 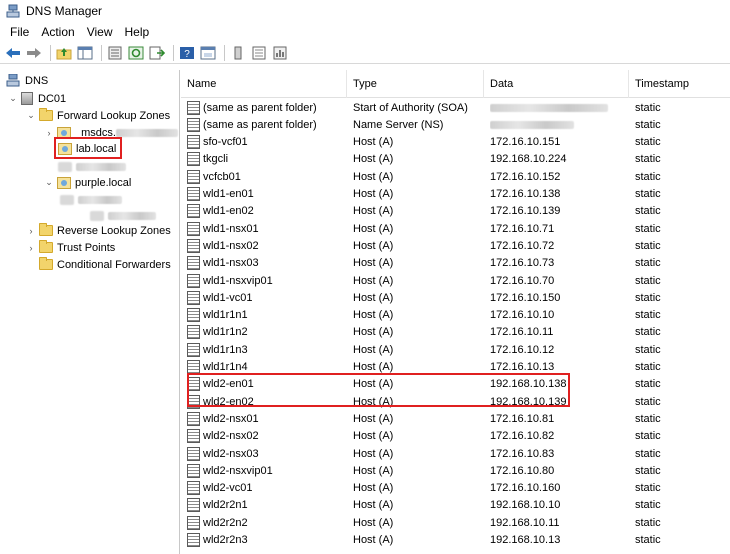 What do you see at coordinates (455, 332) in the screenshot?
I see `table-row: wld1r1n2 Host (A) 172.16.10.11 static` at bounding box center [455, 332].